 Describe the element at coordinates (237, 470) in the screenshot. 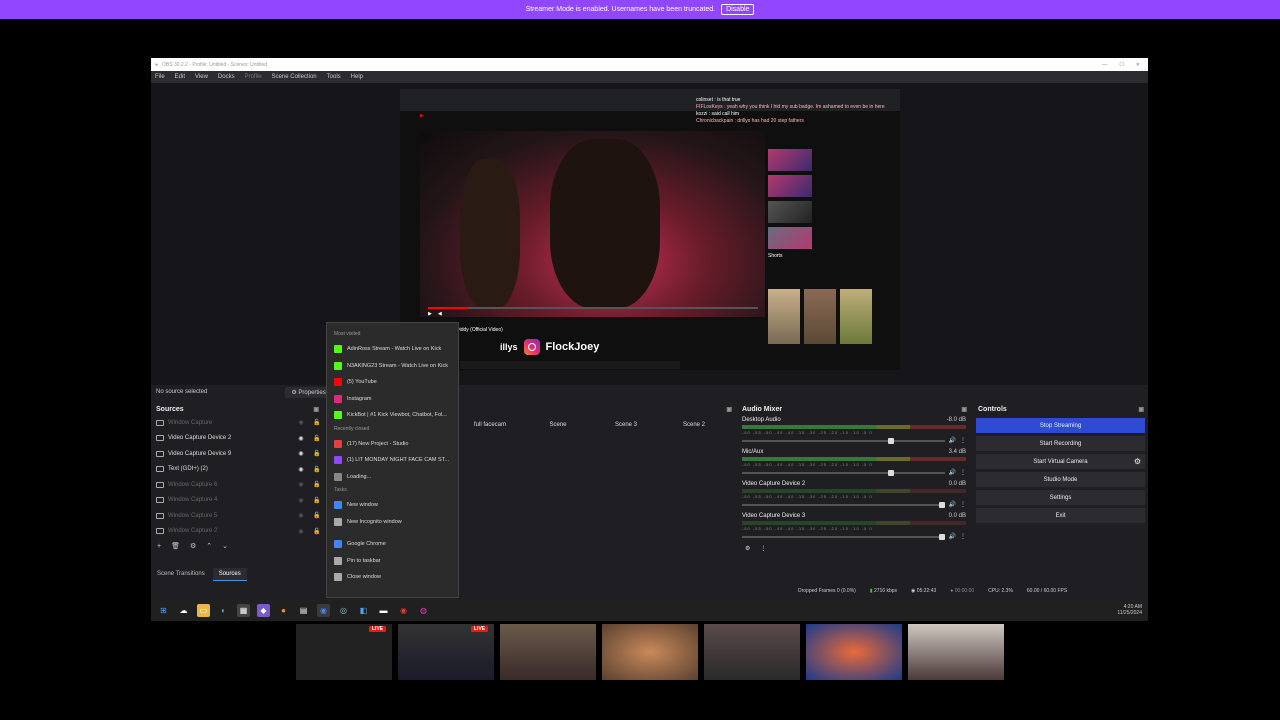

I see `source-item: Text (GDI+) (2) ◉ 🔓` at that location.